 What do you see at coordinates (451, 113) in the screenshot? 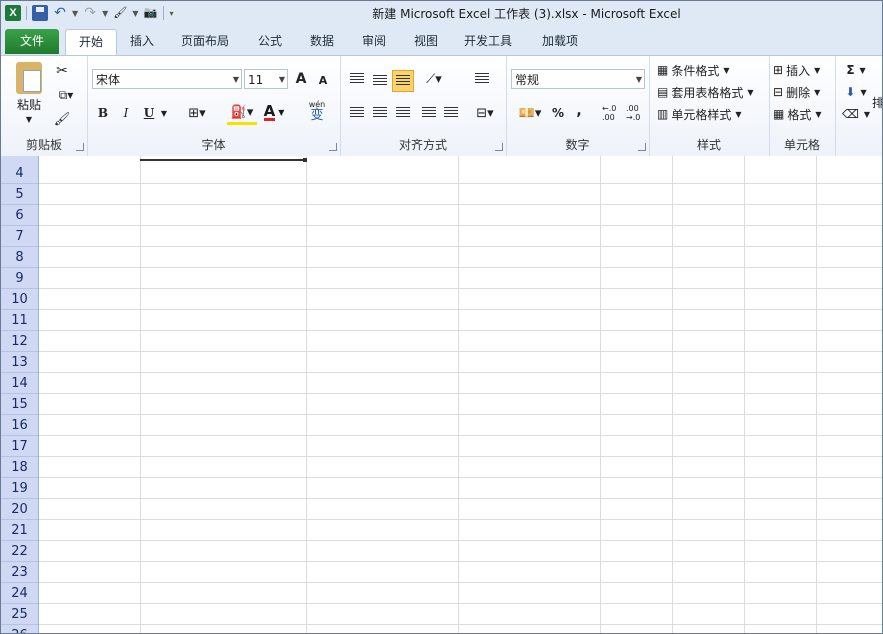
I see `increase-indent-icon` at bounding box center [451, 113].